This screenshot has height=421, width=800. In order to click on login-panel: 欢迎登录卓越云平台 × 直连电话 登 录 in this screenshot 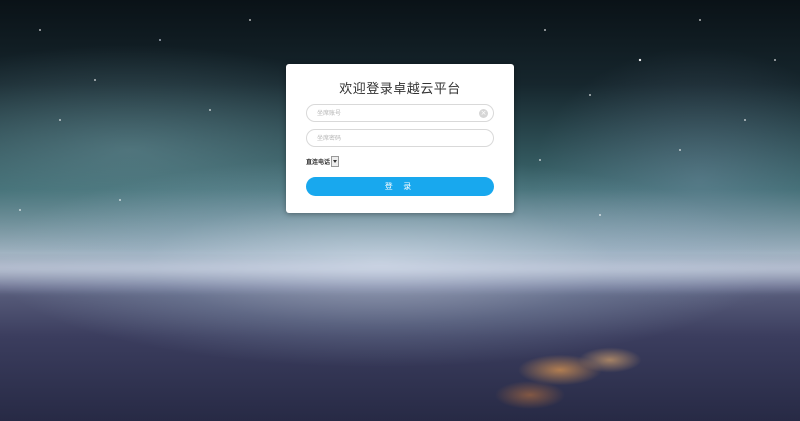, I will do `click(400, 138)`.